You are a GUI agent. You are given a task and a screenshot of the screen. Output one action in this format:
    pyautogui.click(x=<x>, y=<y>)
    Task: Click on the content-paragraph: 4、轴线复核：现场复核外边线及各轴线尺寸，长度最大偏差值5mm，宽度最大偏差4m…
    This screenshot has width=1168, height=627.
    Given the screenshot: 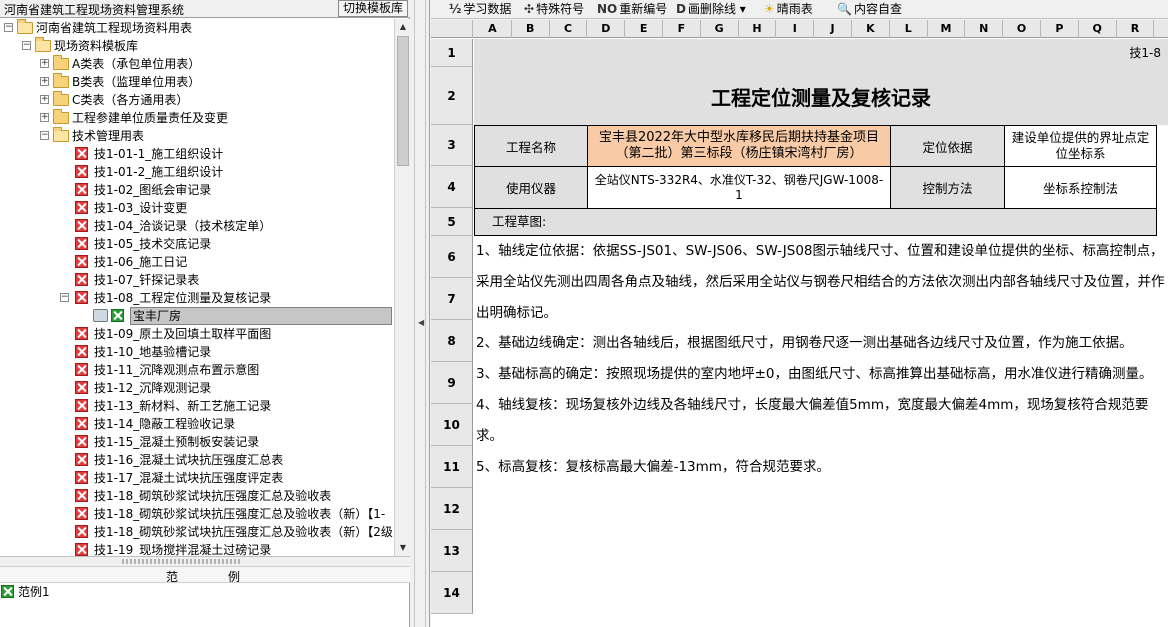 What is the action you would take?
    pyautogui.click(x=822, y=421)
    